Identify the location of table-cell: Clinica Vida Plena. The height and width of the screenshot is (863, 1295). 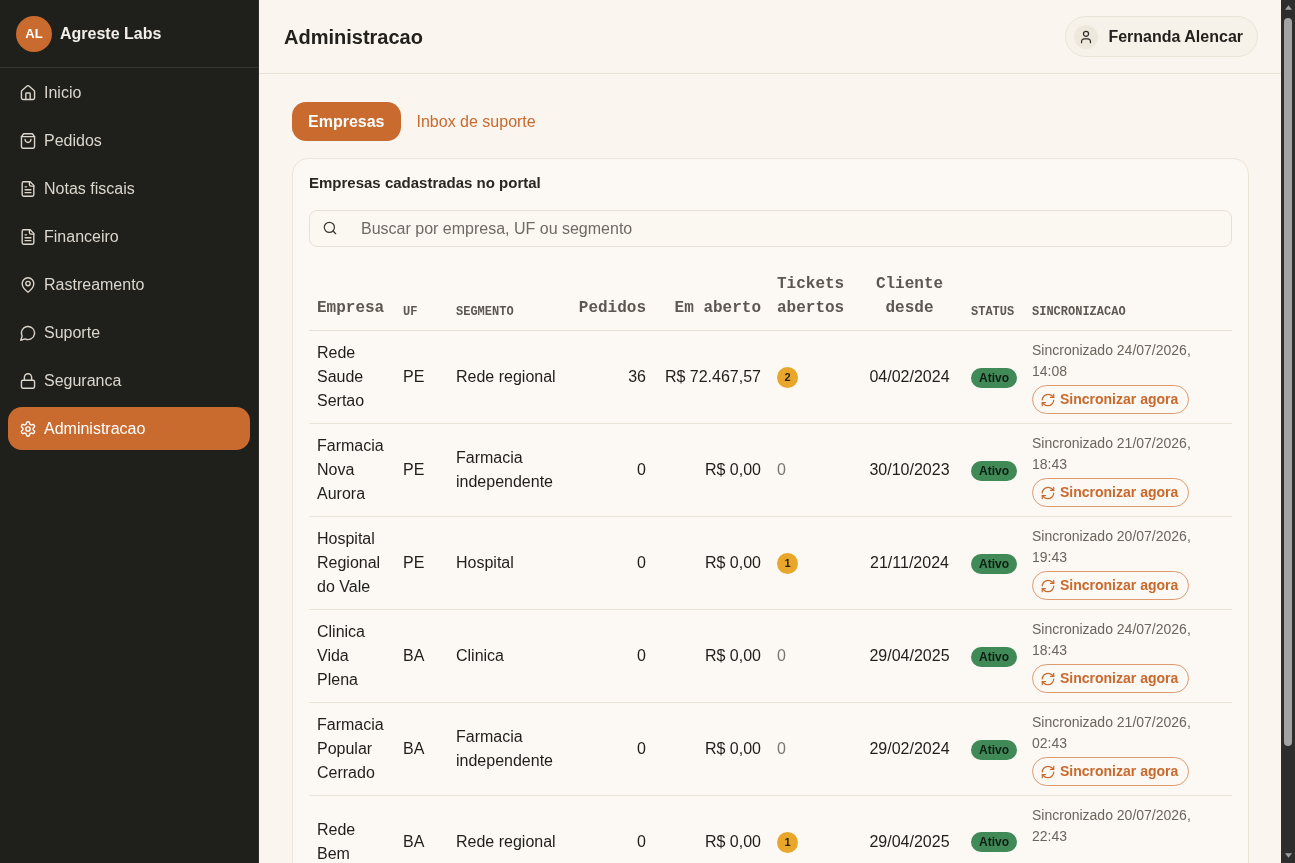
(352, 656).